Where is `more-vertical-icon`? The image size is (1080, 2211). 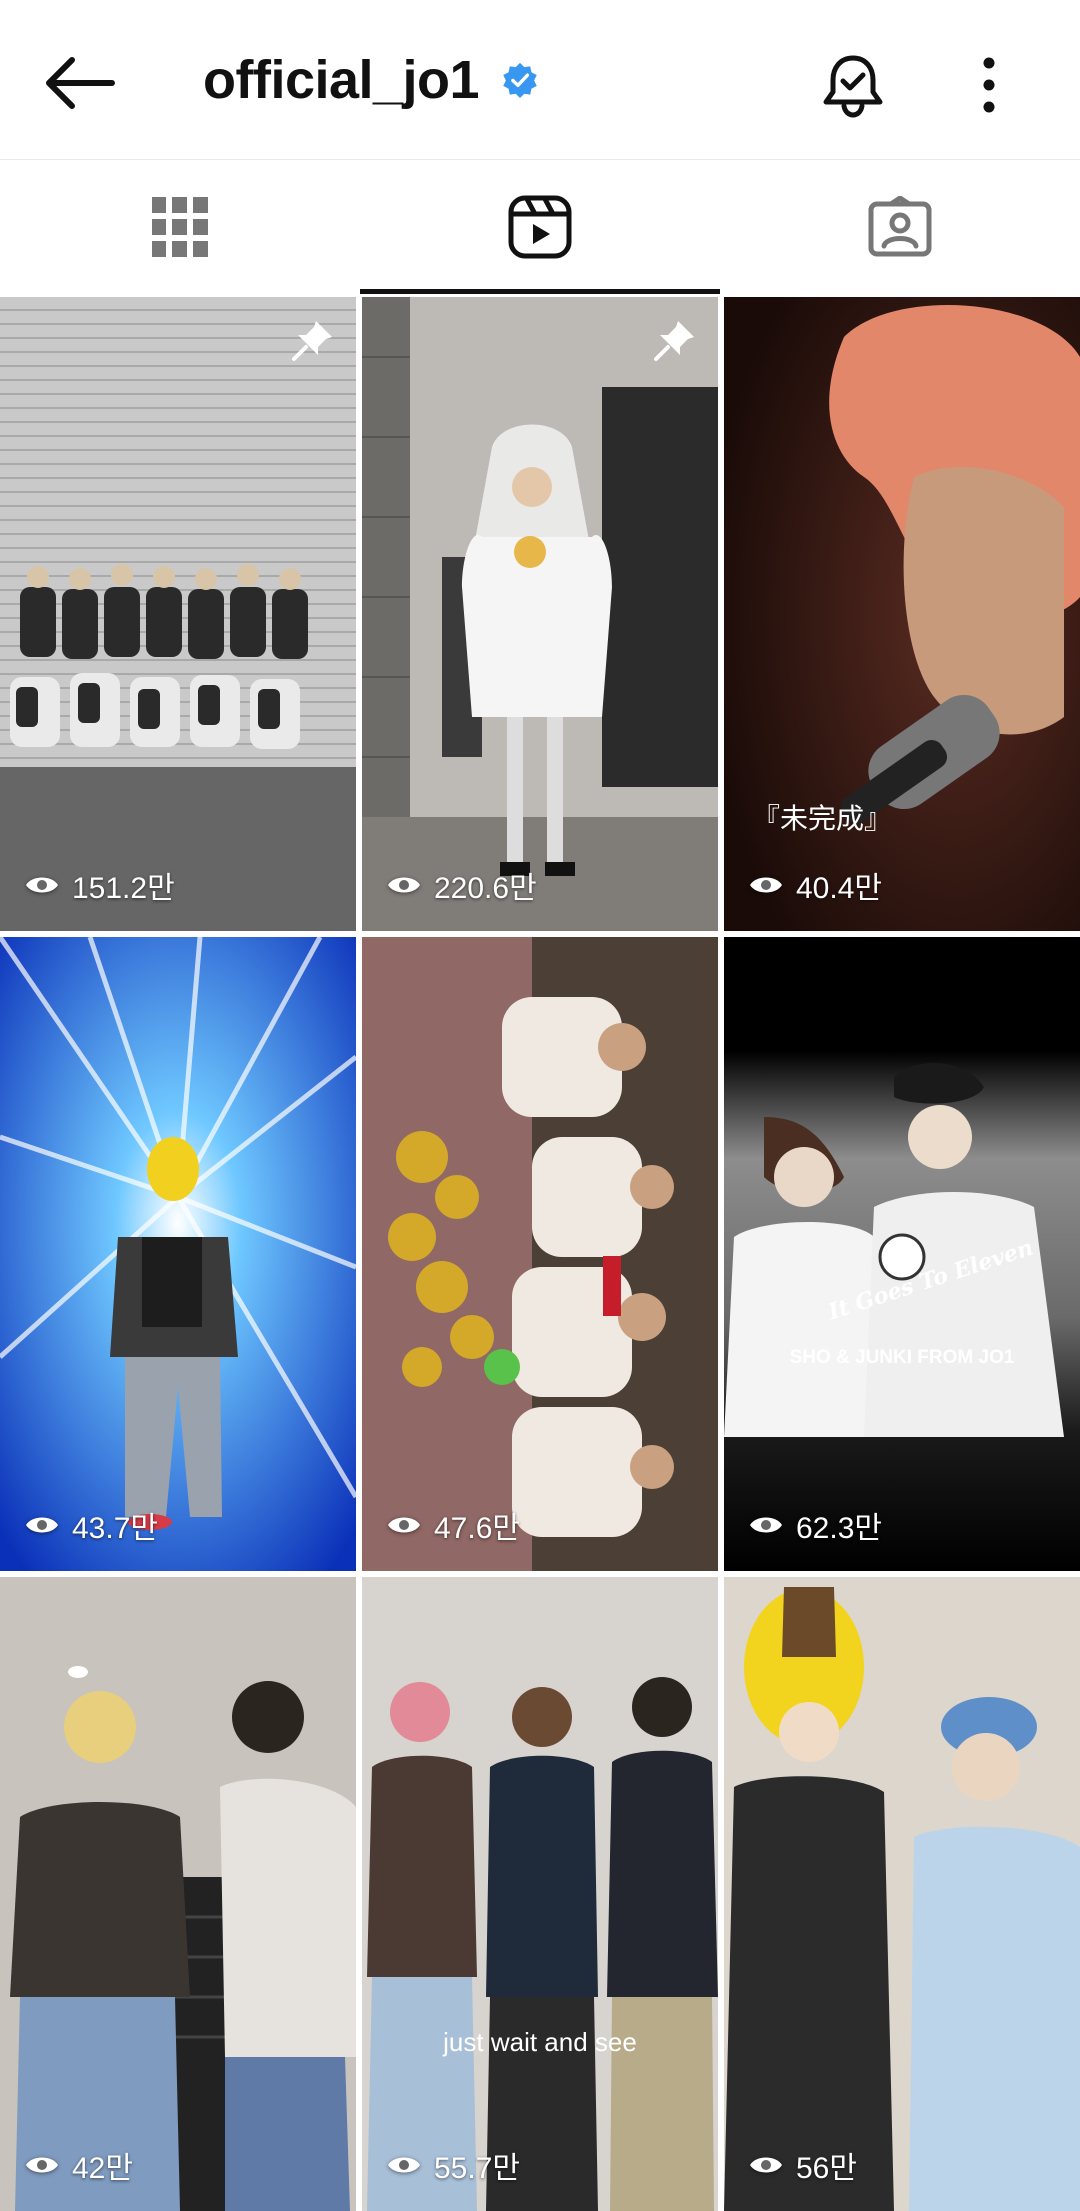 more-vertical-icon is located at coordinates (989, 85).